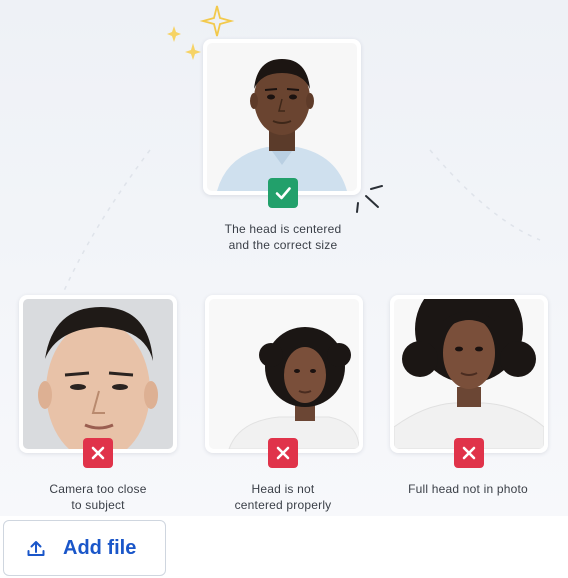  I want to click on caption-line: Full head not in photo, so click(468, 489).